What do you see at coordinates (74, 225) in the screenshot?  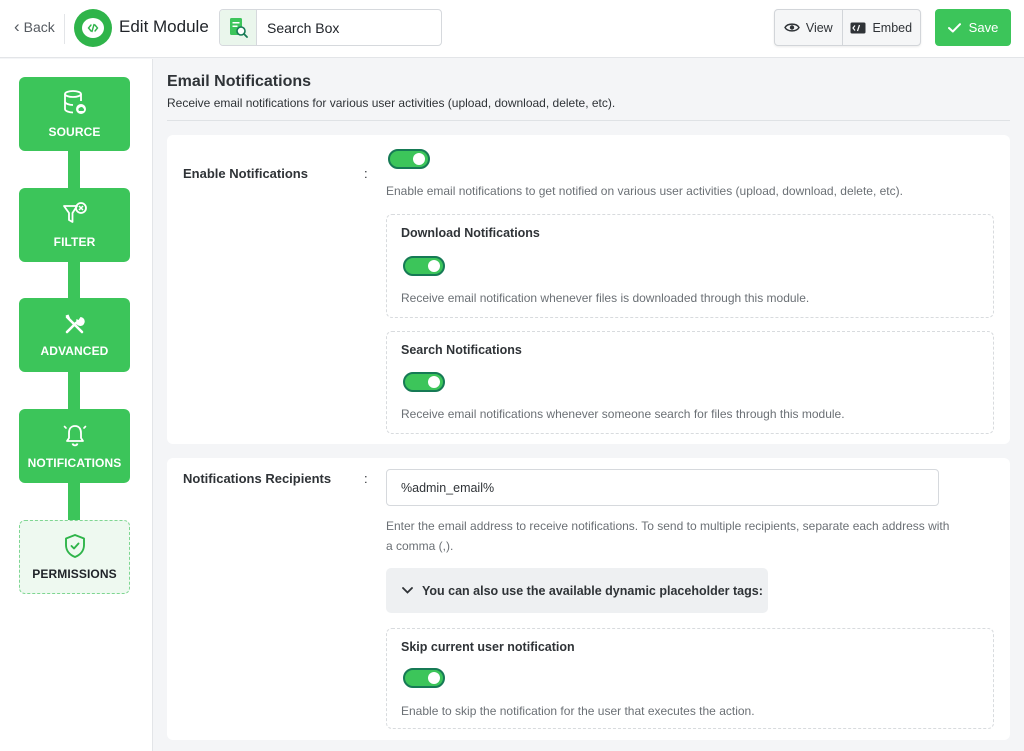 I see `step-filter: FILTER` at bounding box center [74, 225].